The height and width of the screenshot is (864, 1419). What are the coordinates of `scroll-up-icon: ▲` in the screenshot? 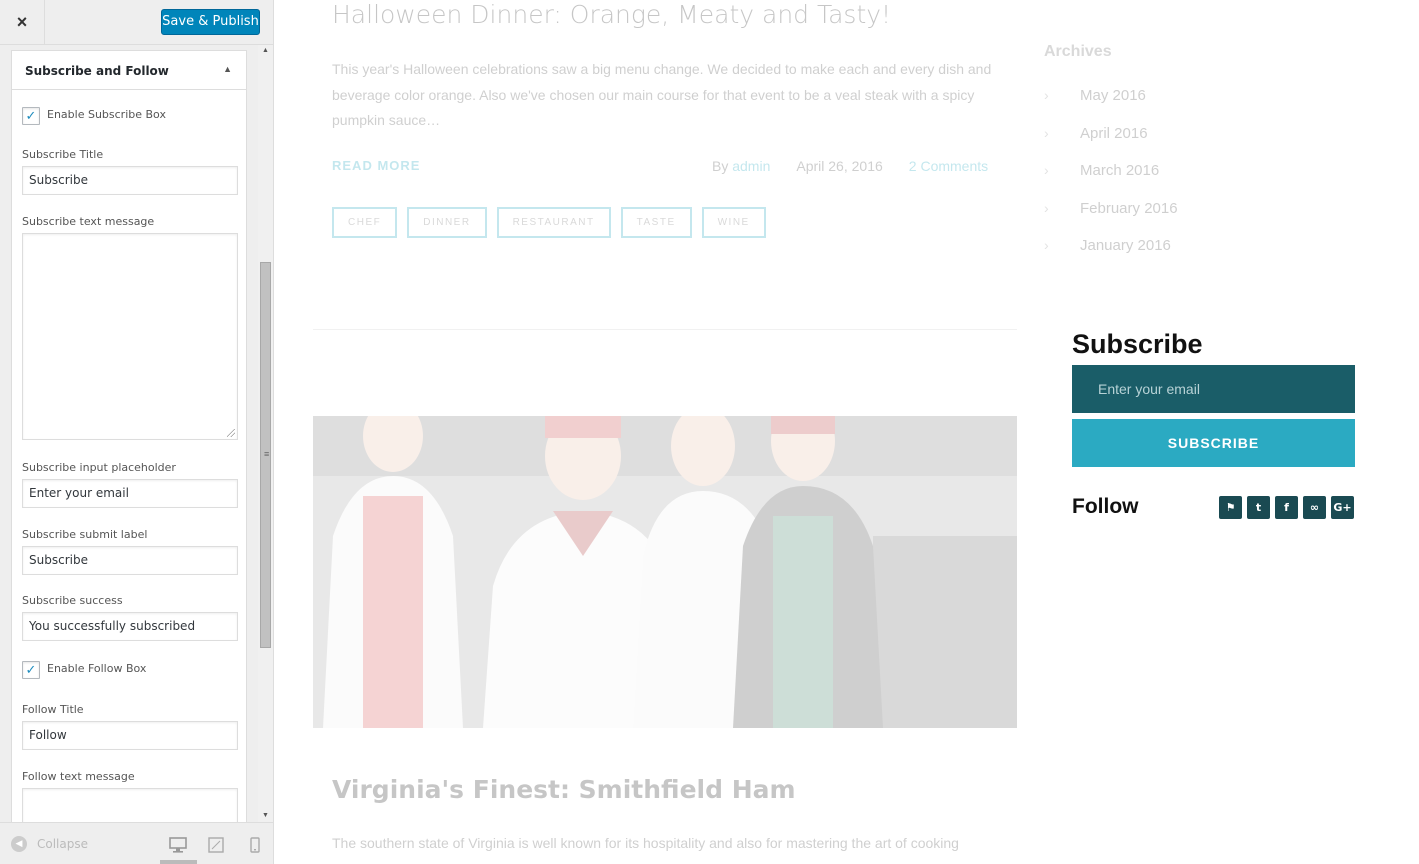 It's located at (265, 51).